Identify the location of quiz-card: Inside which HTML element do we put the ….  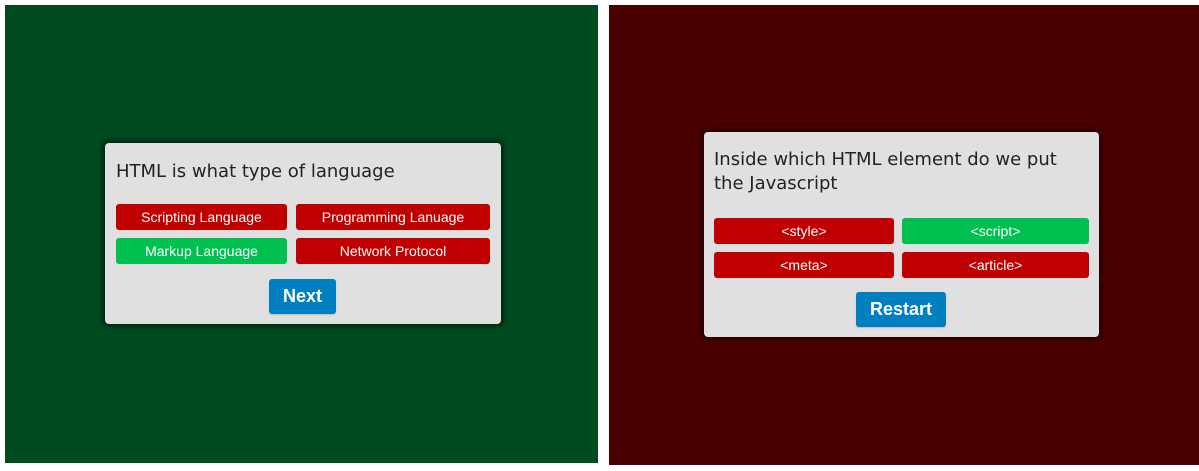
(901, 234).